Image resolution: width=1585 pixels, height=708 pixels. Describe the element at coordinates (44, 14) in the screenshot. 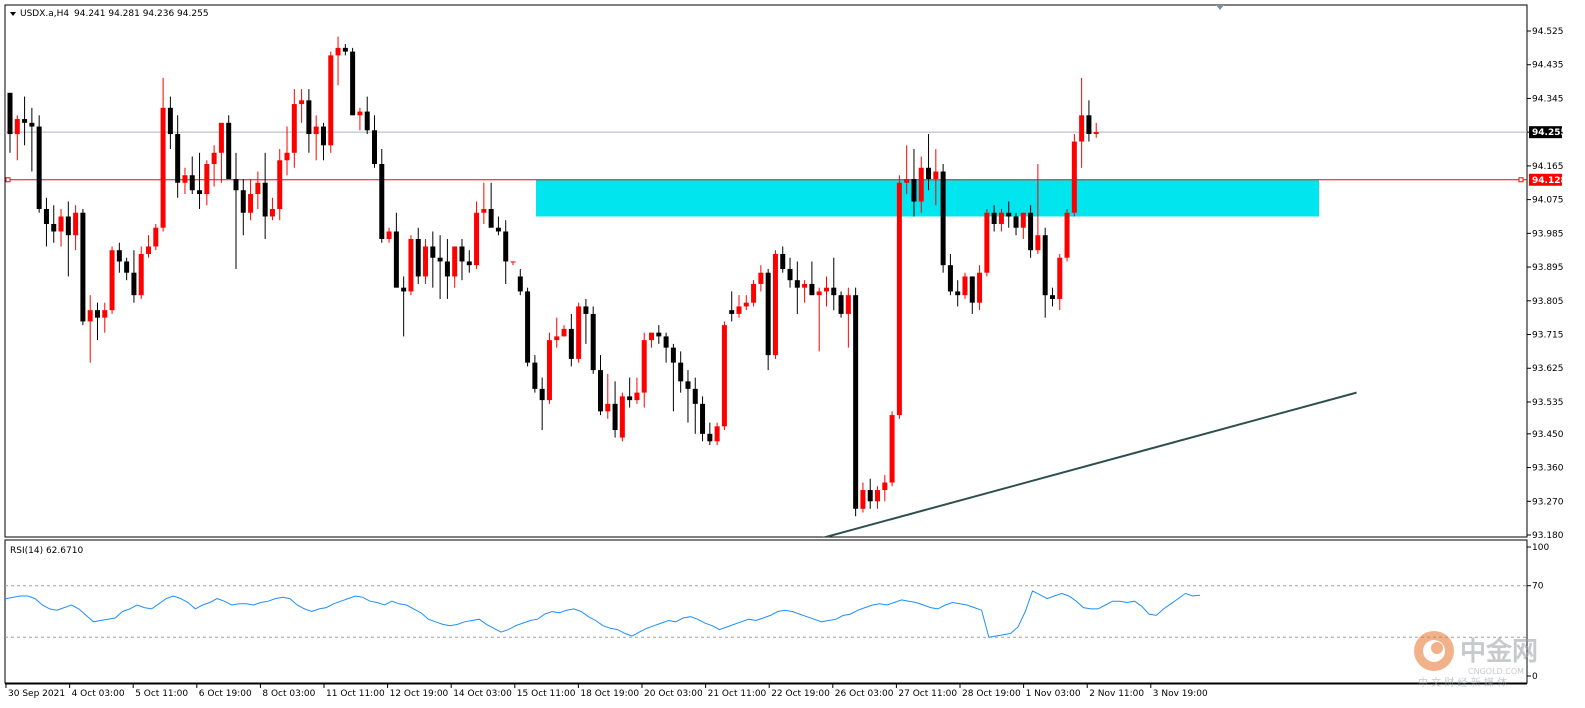

I see `symbol-label: USDX.a,H4` at that location.